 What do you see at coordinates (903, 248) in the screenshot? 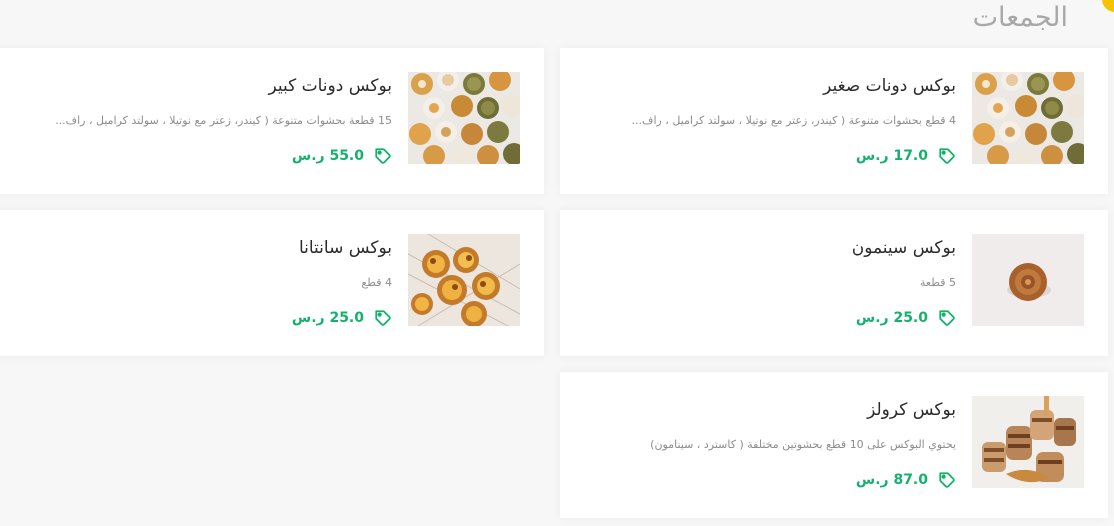
I see `product-name: بوكس سينمون` at bounding box center [903, 248].